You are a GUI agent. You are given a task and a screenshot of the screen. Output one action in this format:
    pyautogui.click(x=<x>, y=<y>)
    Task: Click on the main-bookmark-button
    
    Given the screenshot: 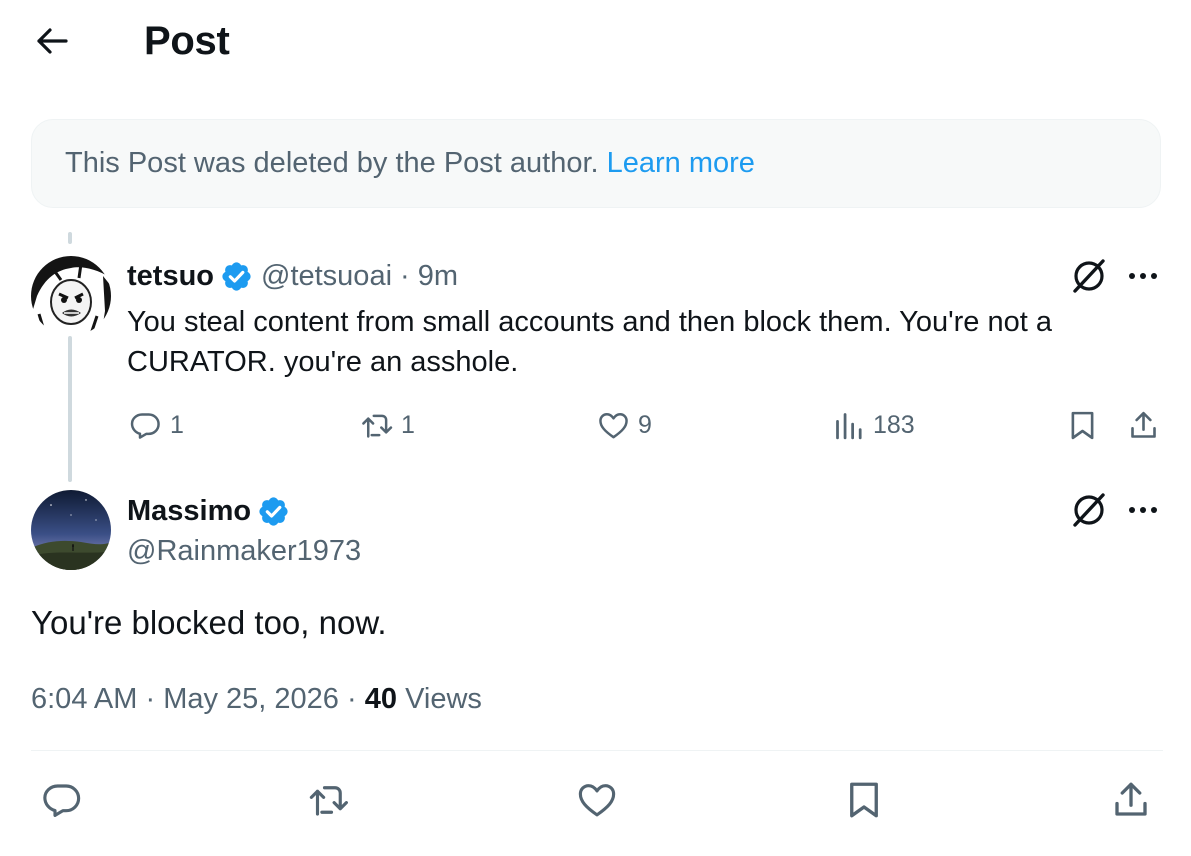 What is the action you would take?
    pyautogui.click(x=864, y=800)
    